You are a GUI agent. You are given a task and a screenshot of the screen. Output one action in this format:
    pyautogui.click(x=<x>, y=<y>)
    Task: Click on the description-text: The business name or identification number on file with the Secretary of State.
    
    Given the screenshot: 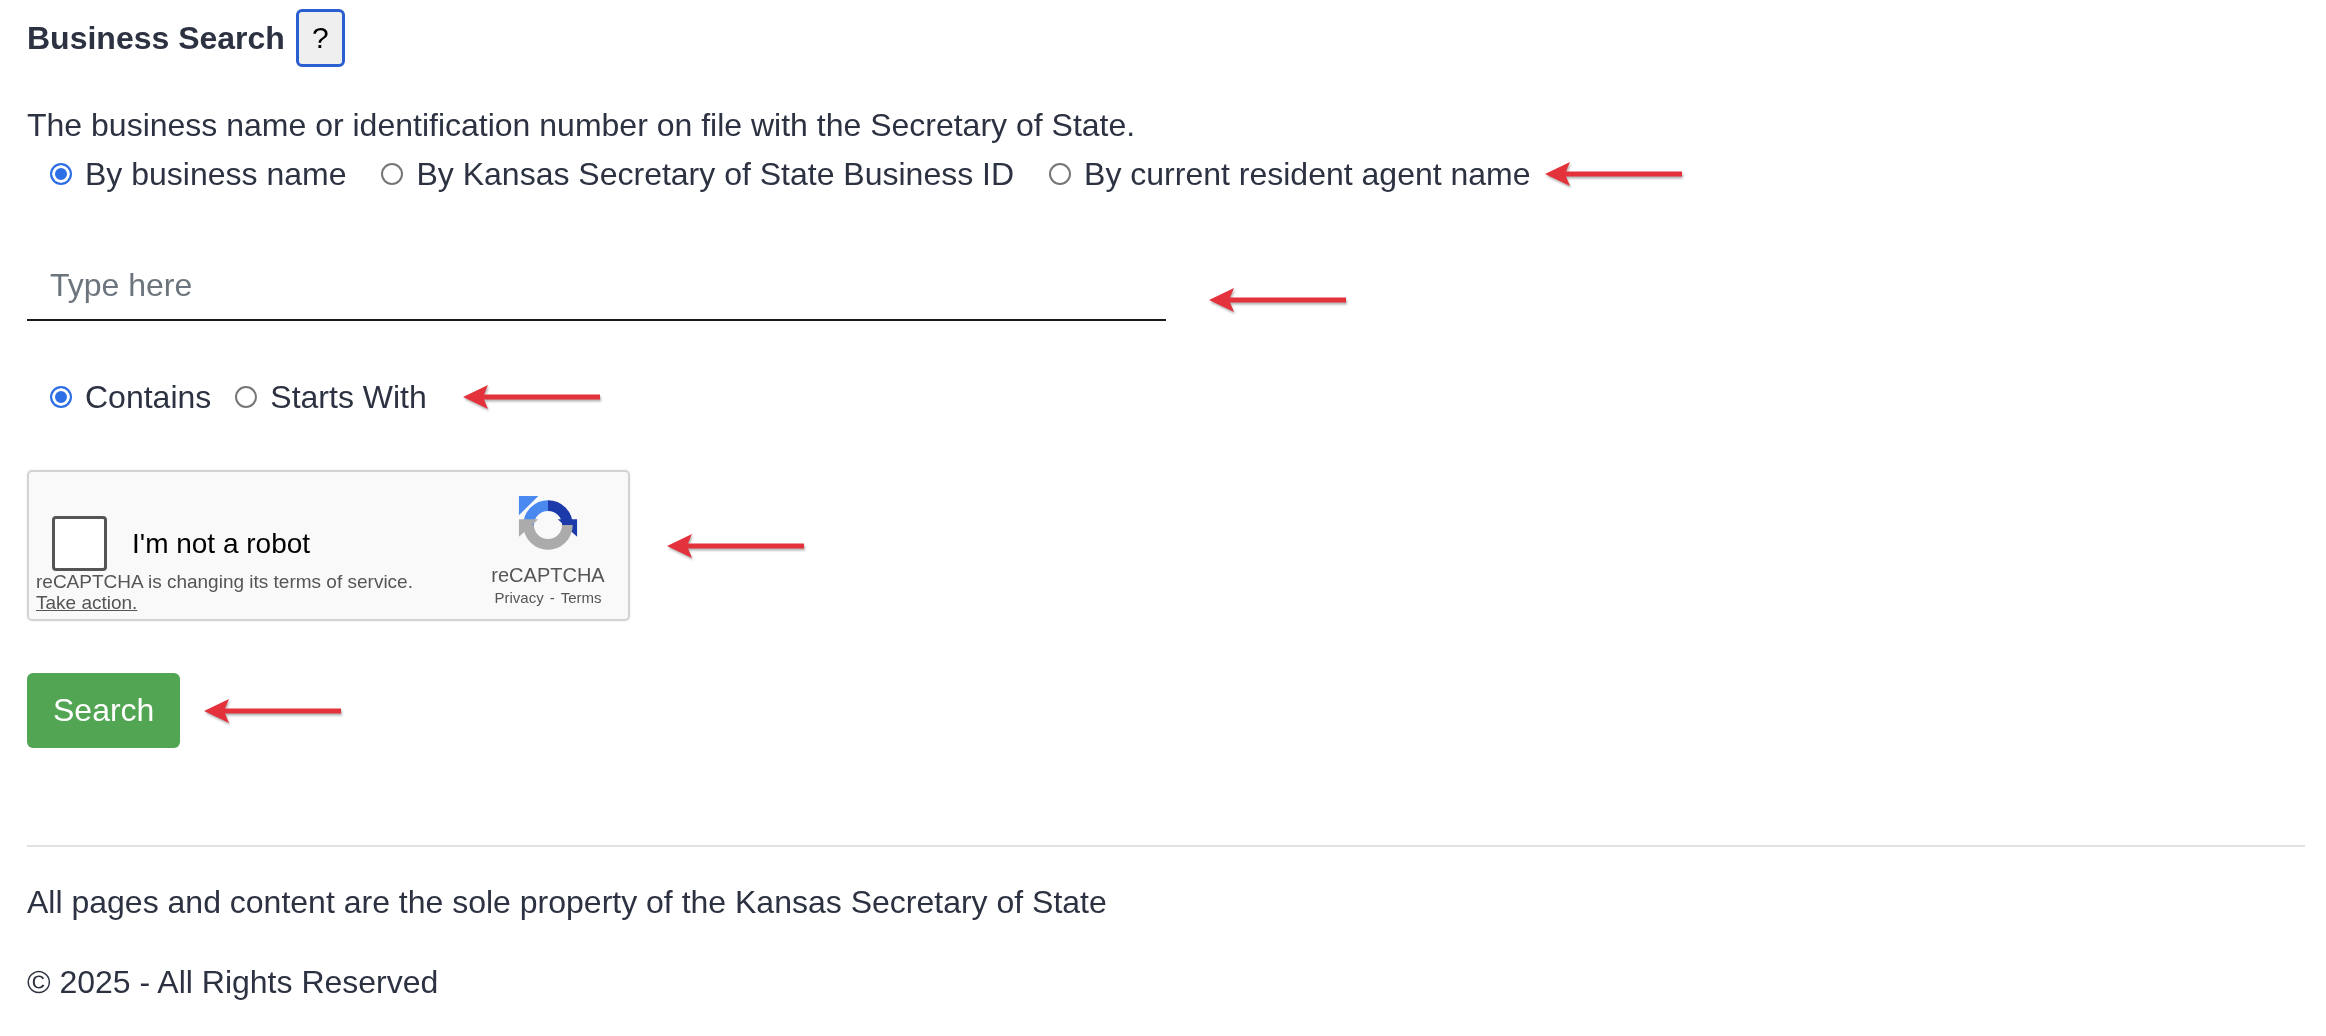 What is the action you would take?
    pyautogui.click(x=582, y=125)
    